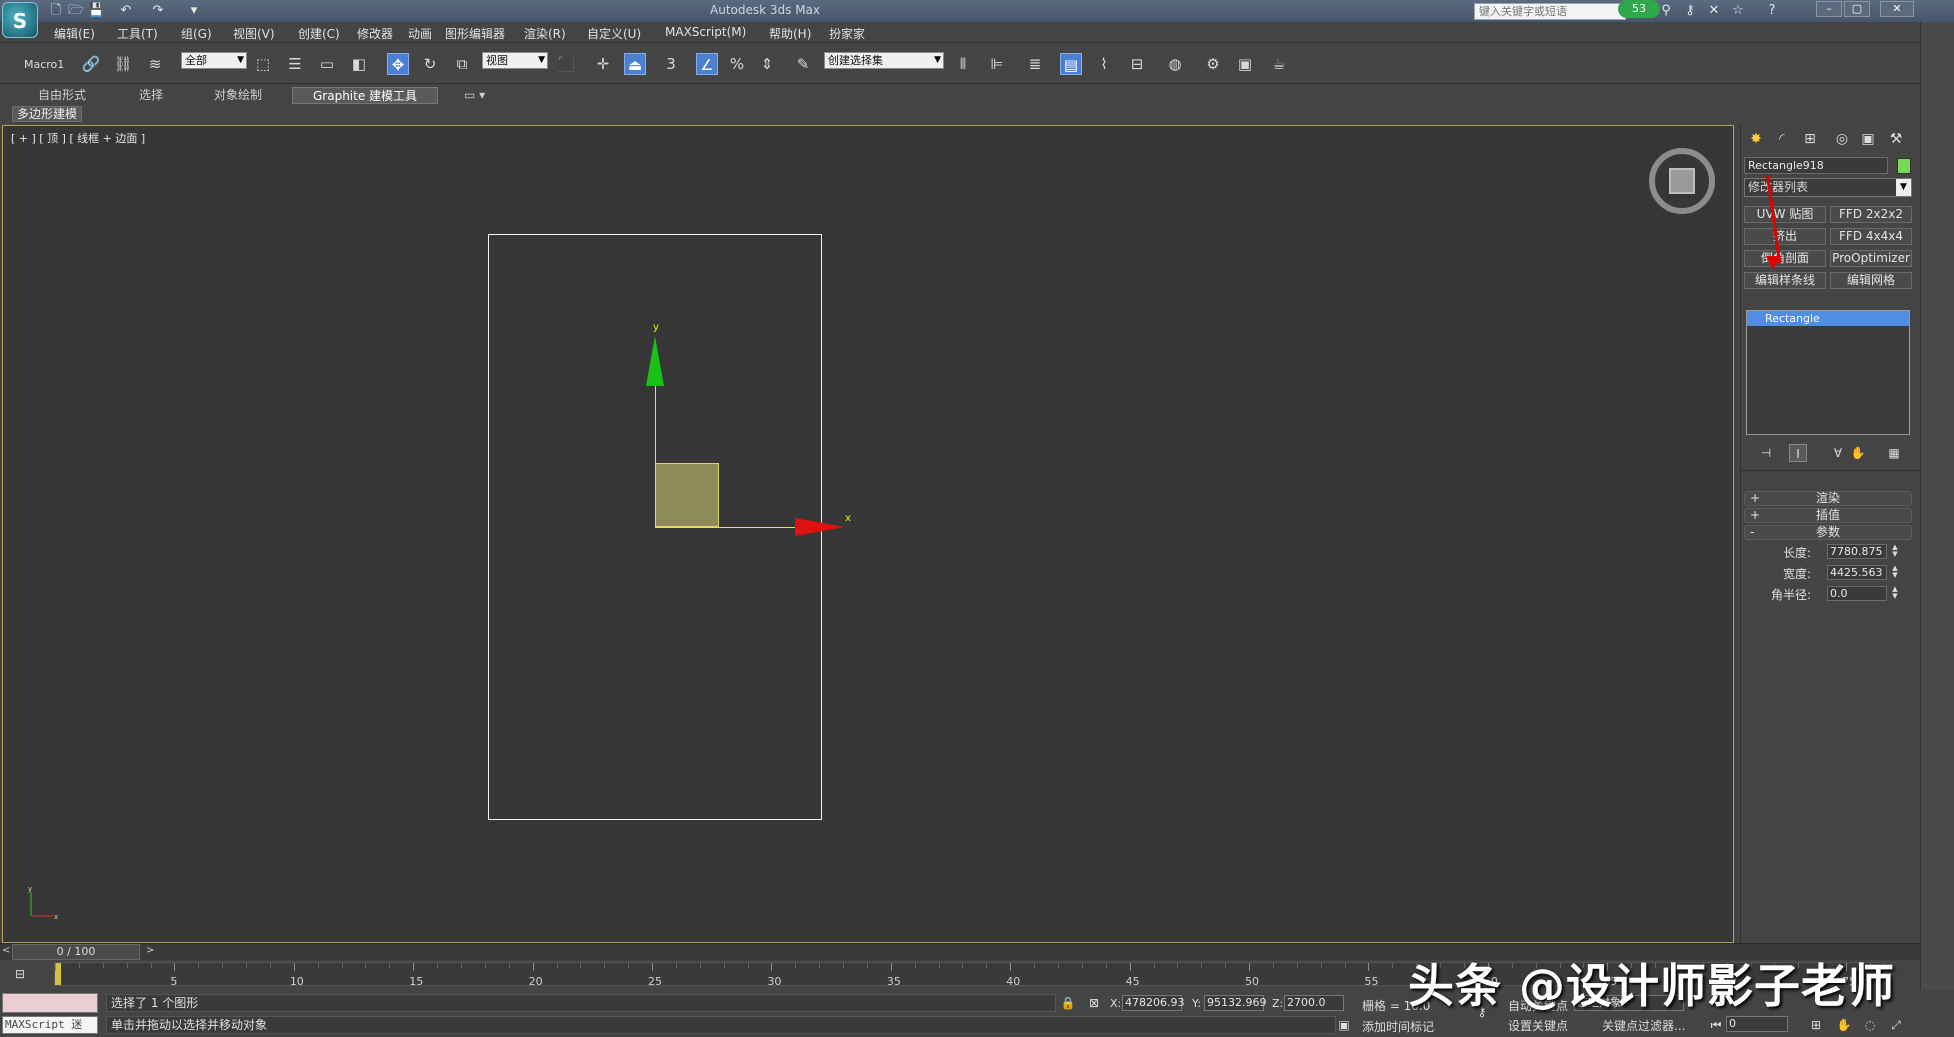 This screenshot has width=1954, height=1037. I want to click on named-selection-dropdown: 创建选择集 ▼, so click(884, 60).